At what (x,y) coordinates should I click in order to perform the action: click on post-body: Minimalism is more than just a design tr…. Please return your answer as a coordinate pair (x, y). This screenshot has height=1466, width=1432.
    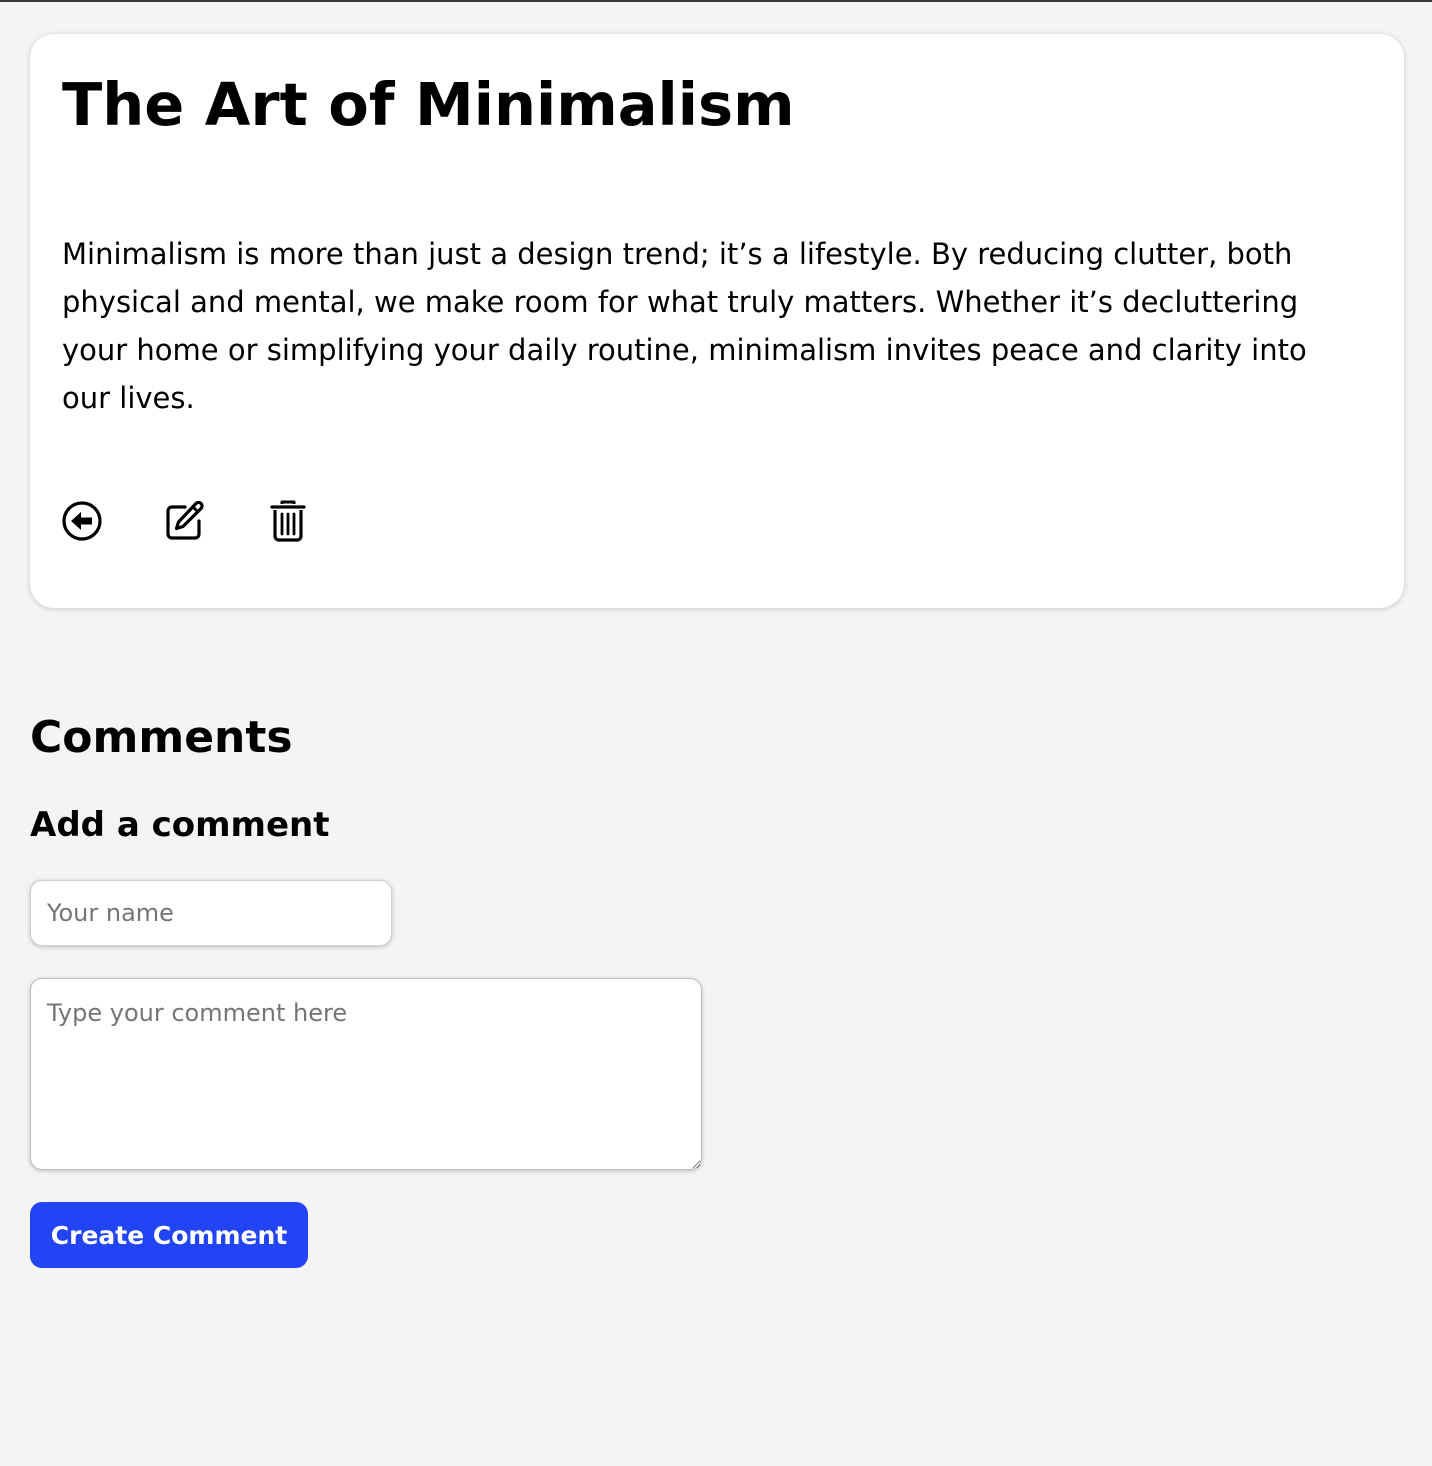
    Looking at the image, I should click on (684, 326).